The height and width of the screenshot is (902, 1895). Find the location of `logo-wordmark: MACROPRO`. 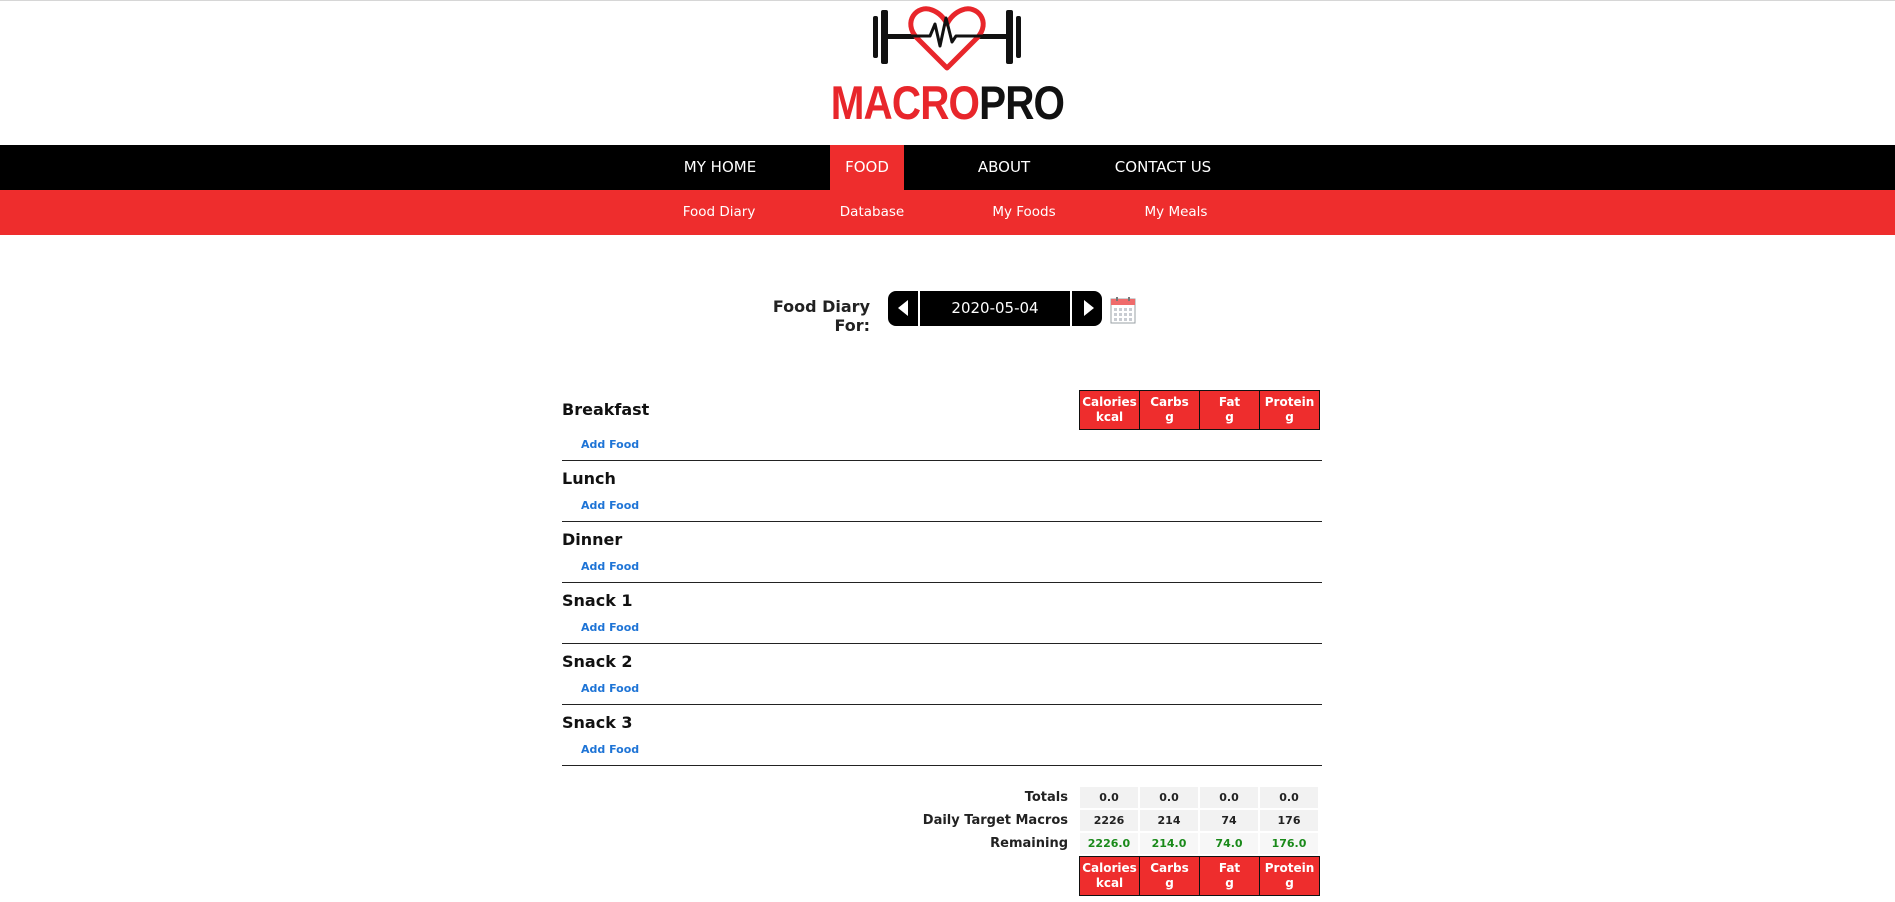

logo-wordmark: MACROPRO is located at coordinates (948, 103).